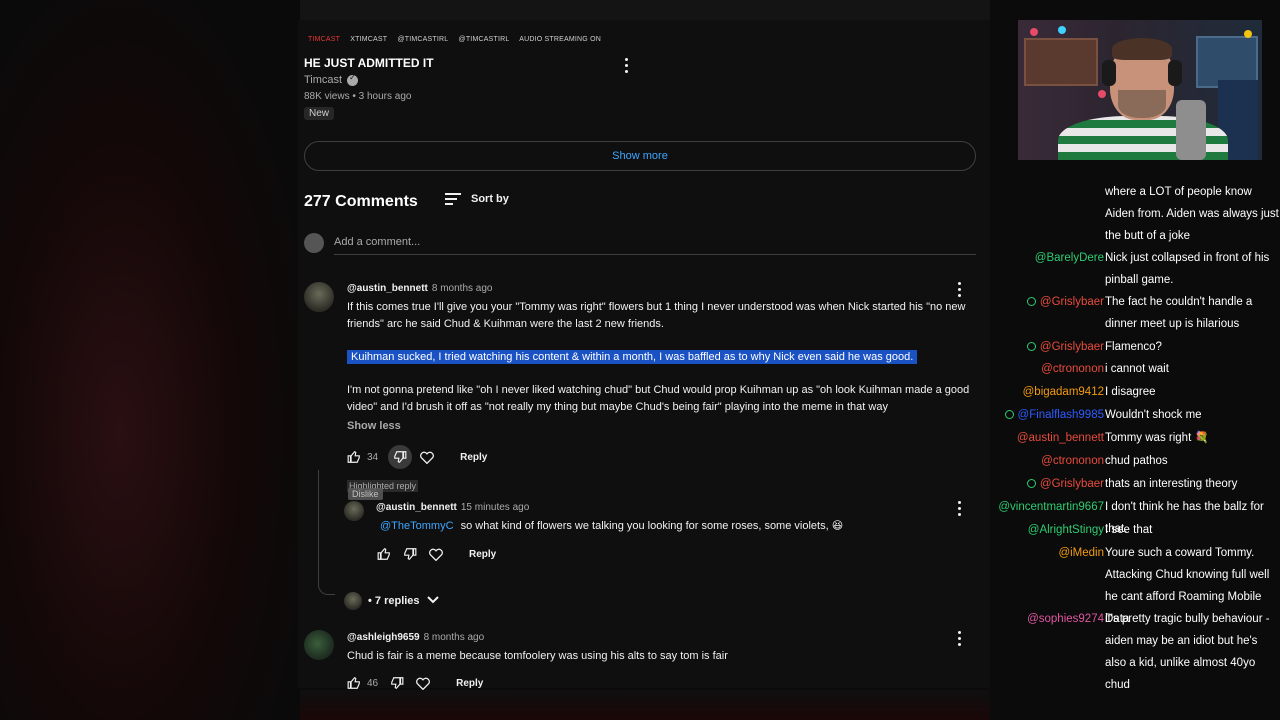  Describe the element at coordinates (369, 39) in the screenshot. I see `ticker-item: XTIMCAST` at that location.